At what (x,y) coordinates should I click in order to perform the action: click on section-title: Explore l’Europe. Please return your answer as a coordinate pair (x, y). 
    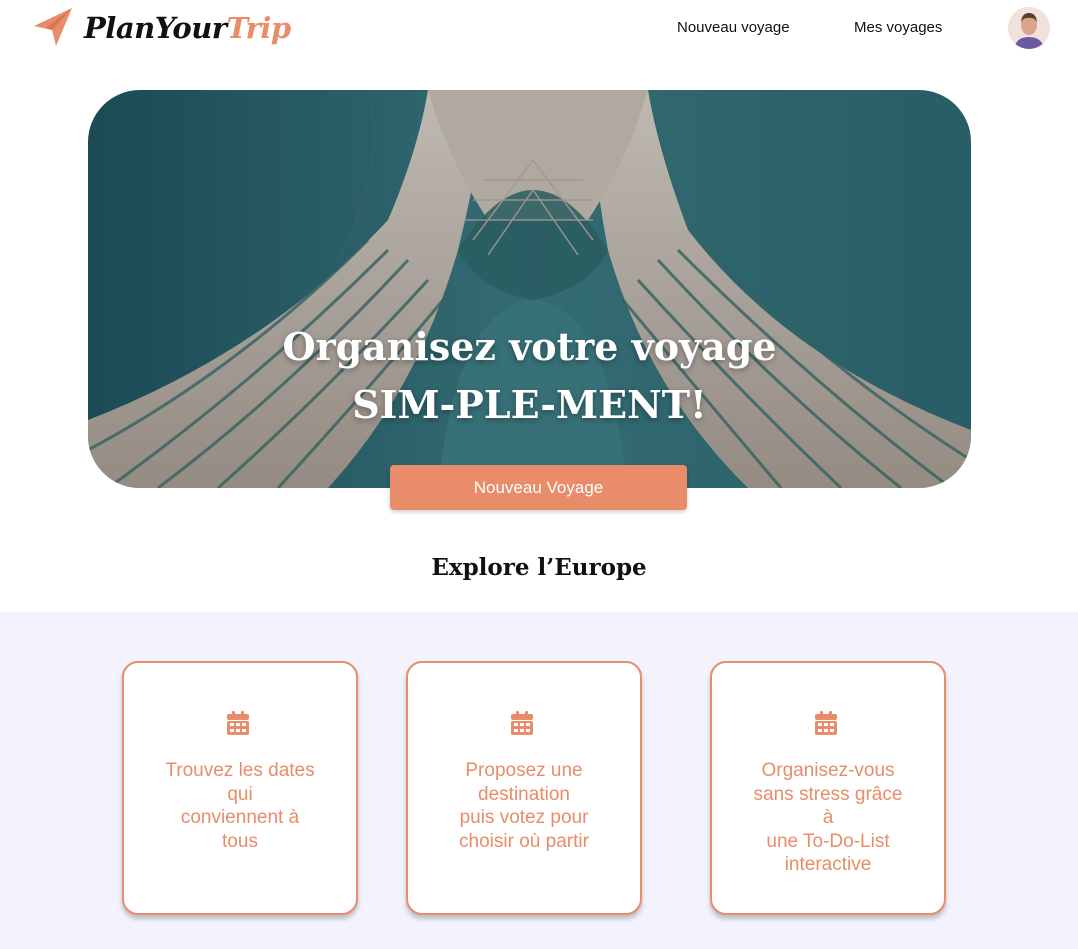
    Looking at the image, I should click on (539, 567).